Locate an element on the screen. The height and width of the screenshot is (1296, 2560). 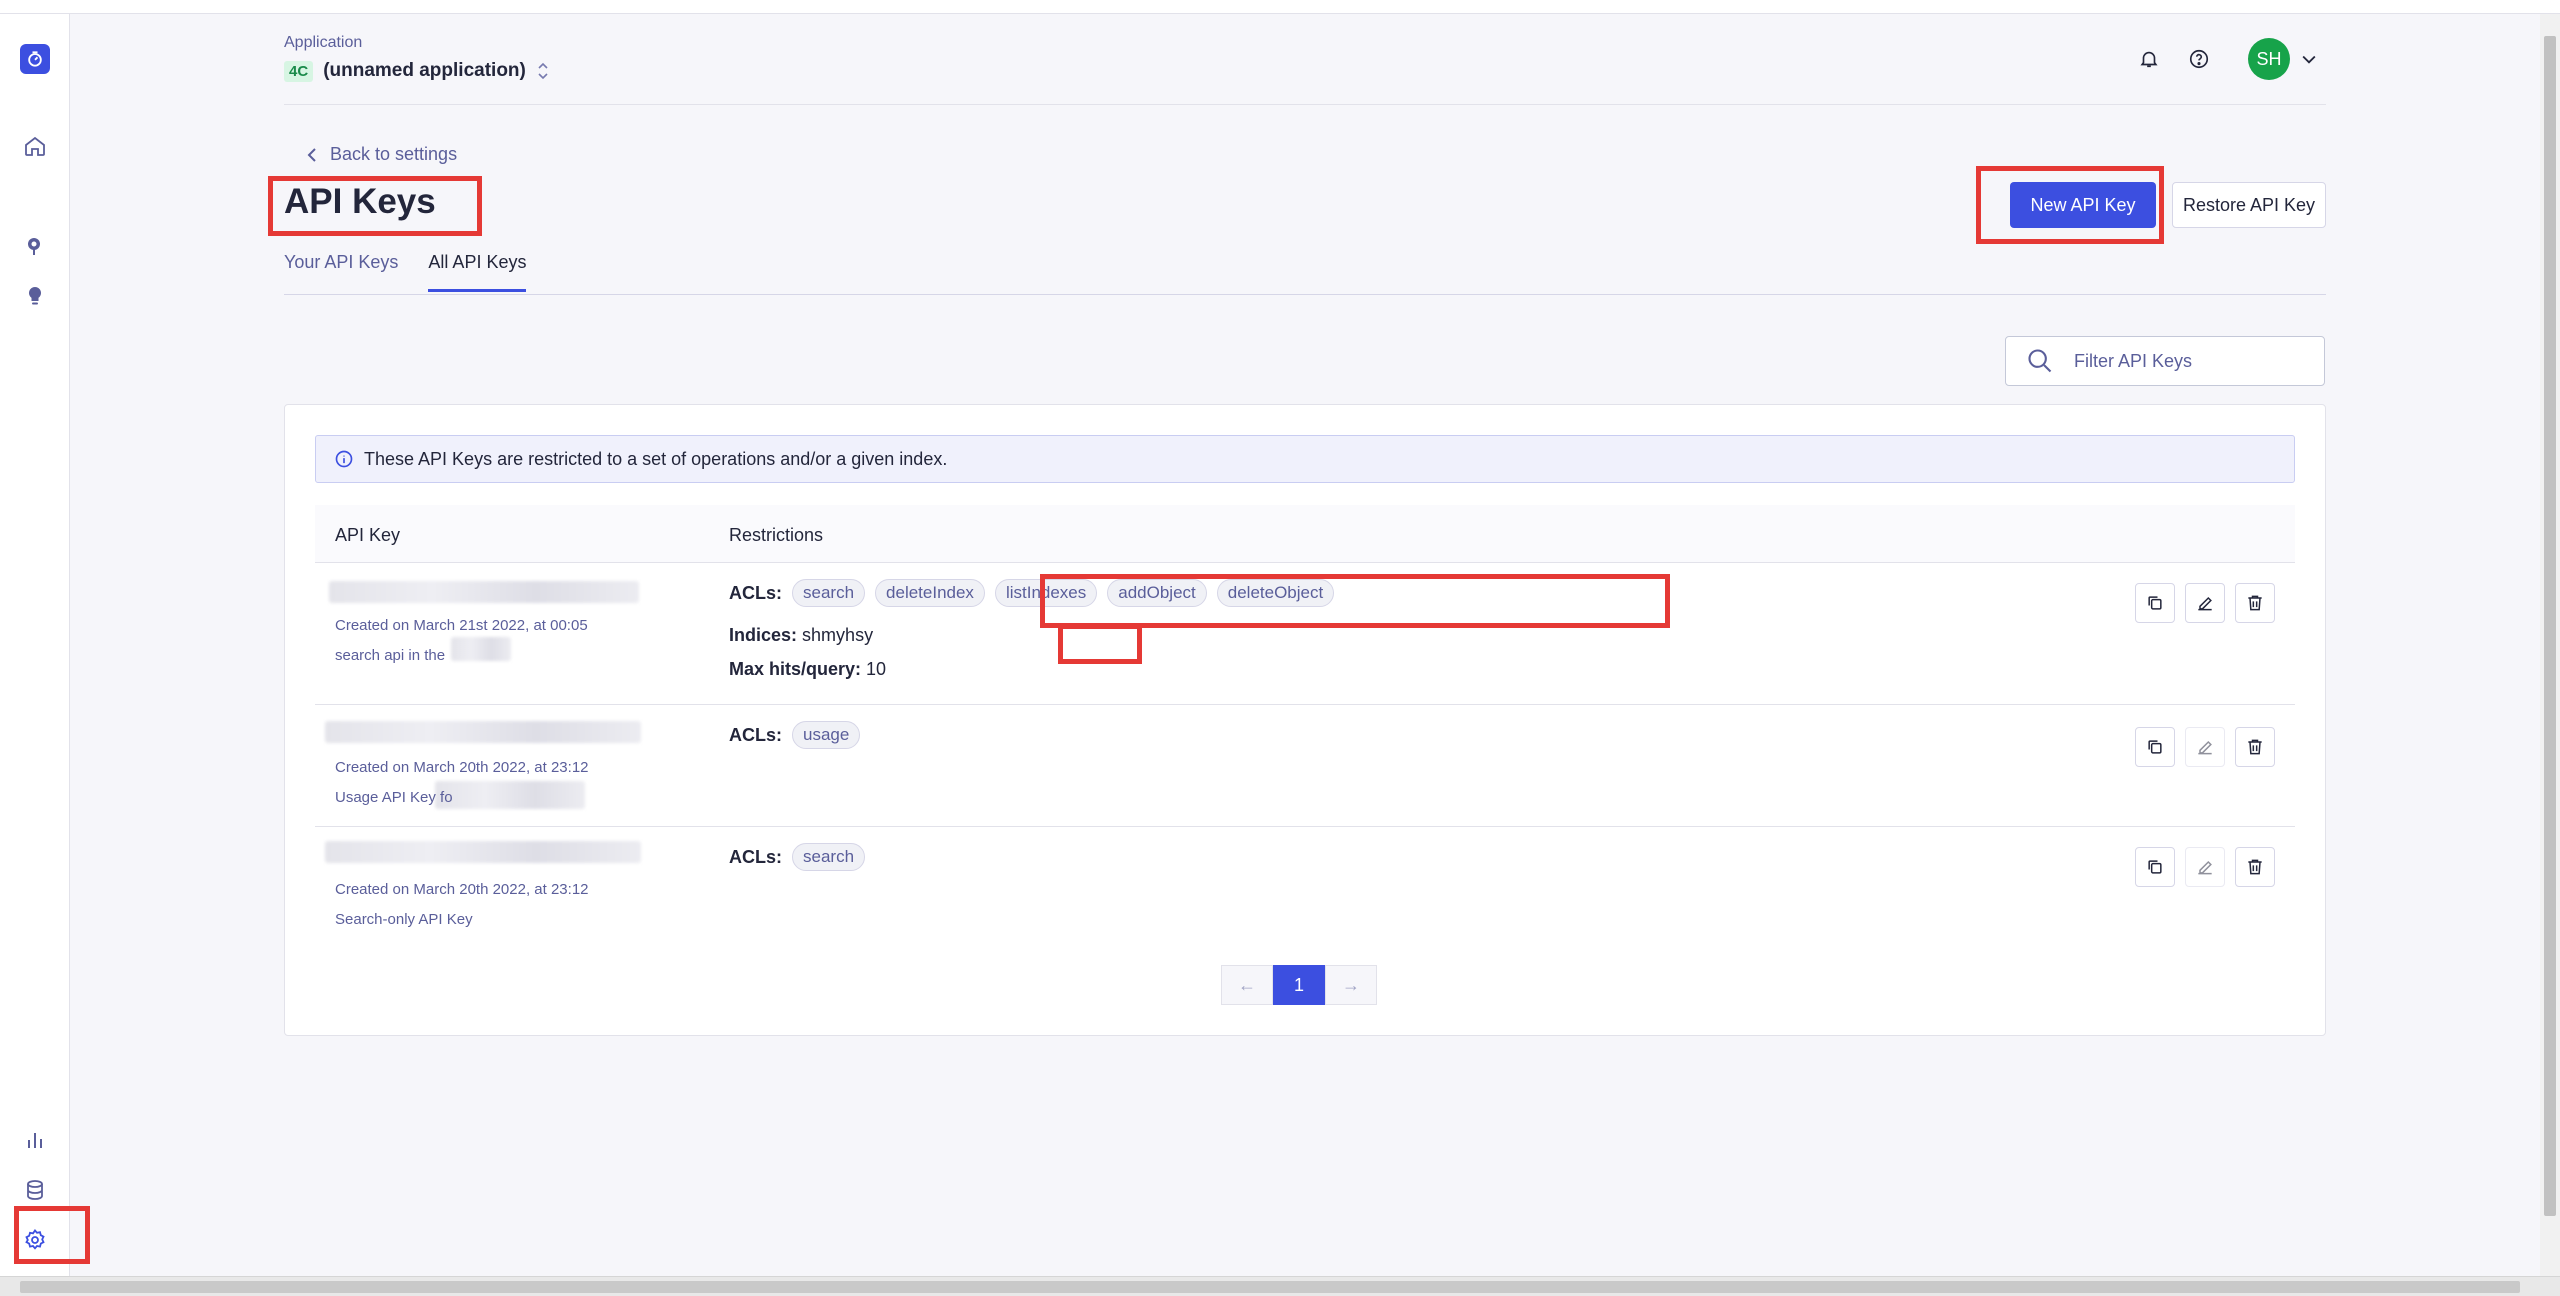
tab-your-api-keys: Your API Keys is located at coordinates (341, 272).